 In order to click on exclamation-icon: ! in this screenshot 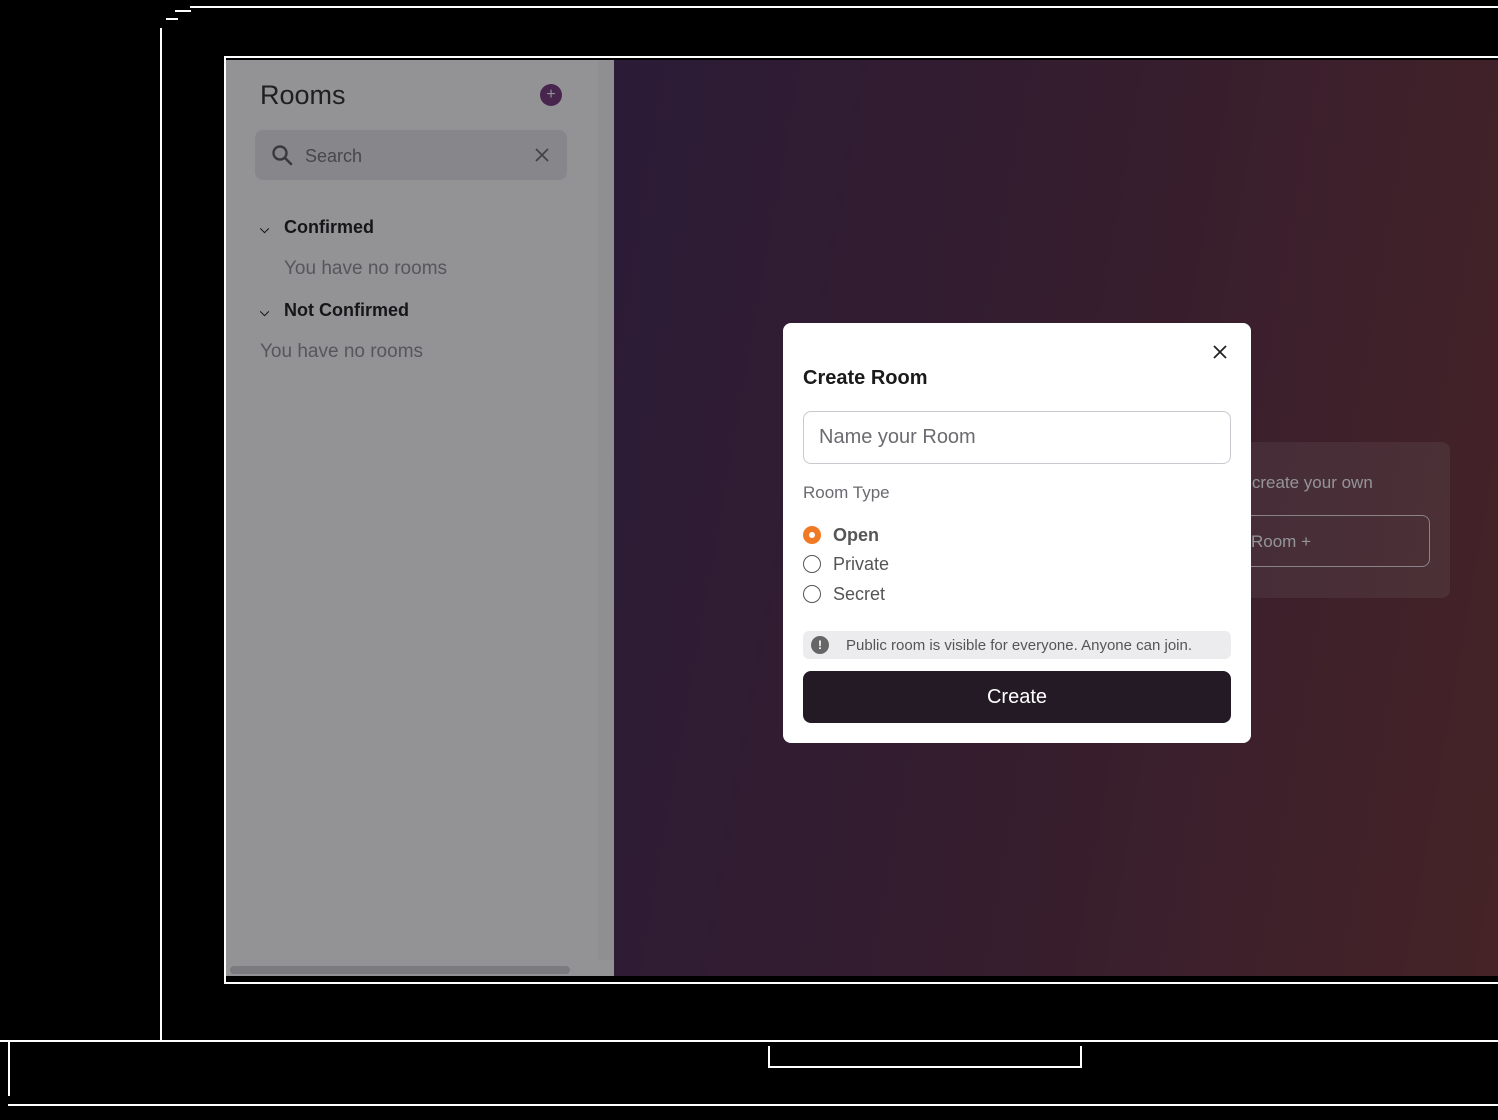, I will do `click(820, 645)`.